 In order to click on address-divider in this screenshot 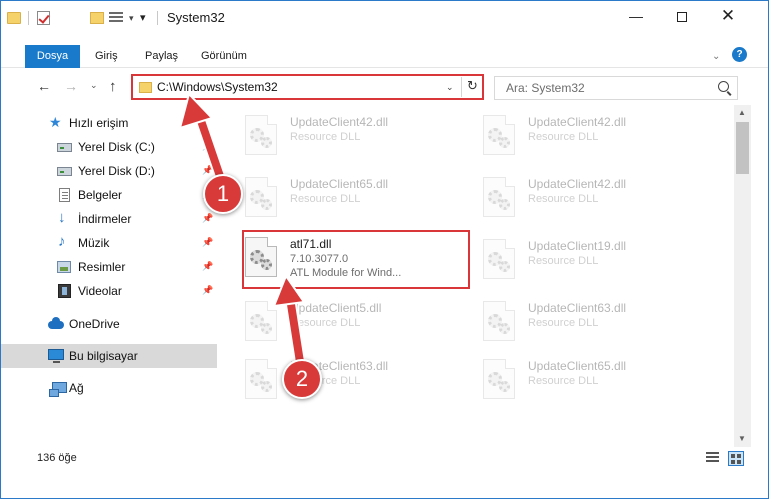, I will do `click(461, 87)`.